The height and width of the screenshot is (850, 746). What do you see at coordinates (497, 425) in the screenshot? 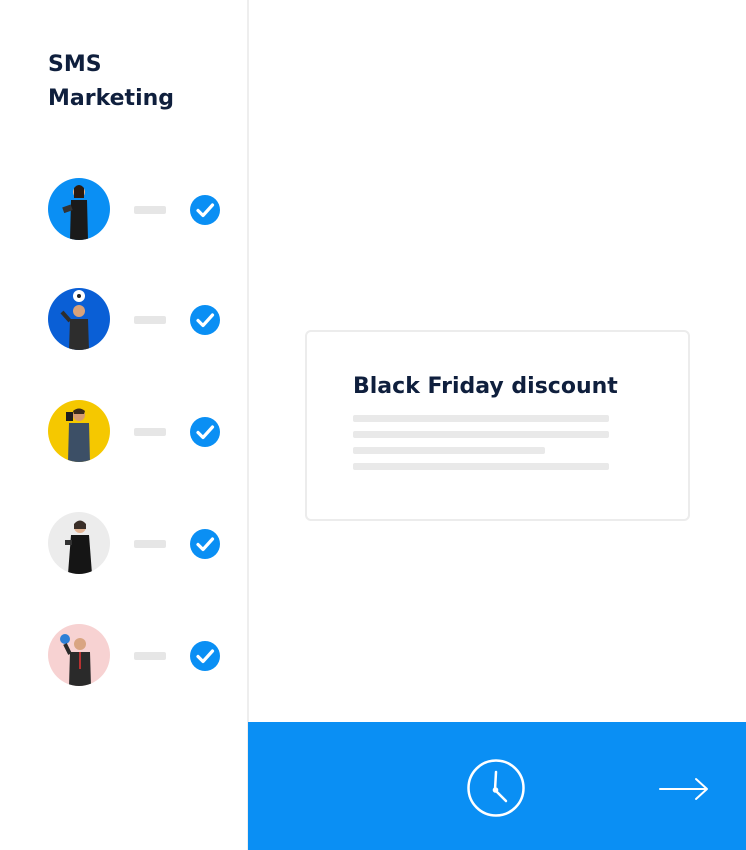
I see `message-card: Black Friday discount` at bounding box center [497, 425].